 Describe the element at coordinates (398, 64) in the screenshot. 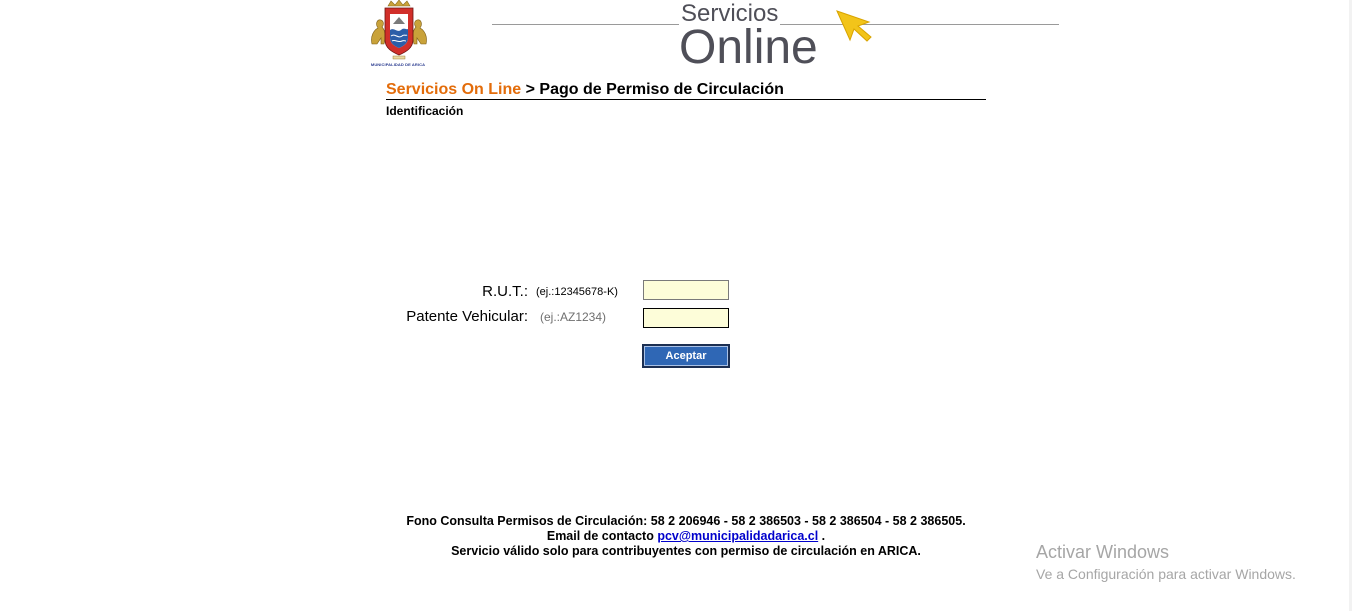

I see `logo-caption: MUNICIPALIDAD DE ARICA` at that location.